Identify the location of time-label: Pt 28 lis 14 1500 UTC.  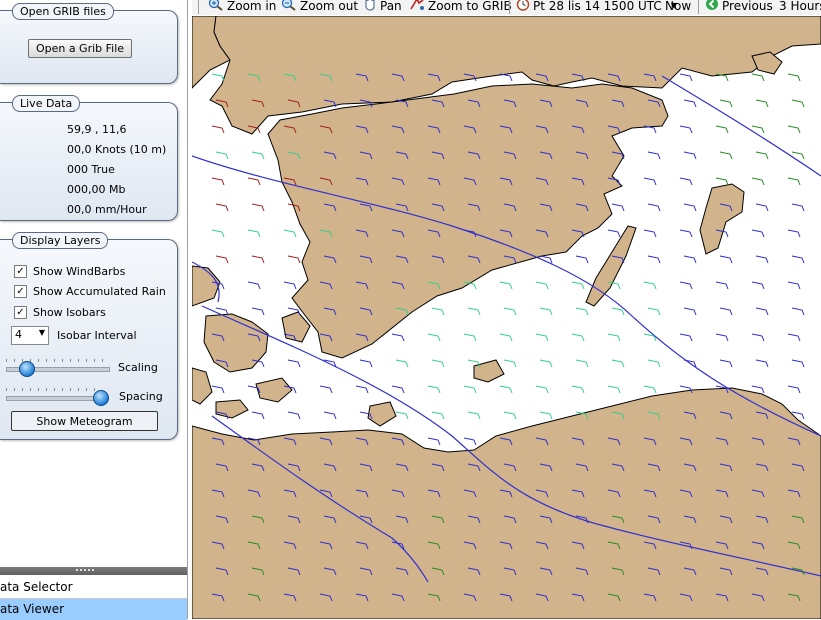
(597, 6).